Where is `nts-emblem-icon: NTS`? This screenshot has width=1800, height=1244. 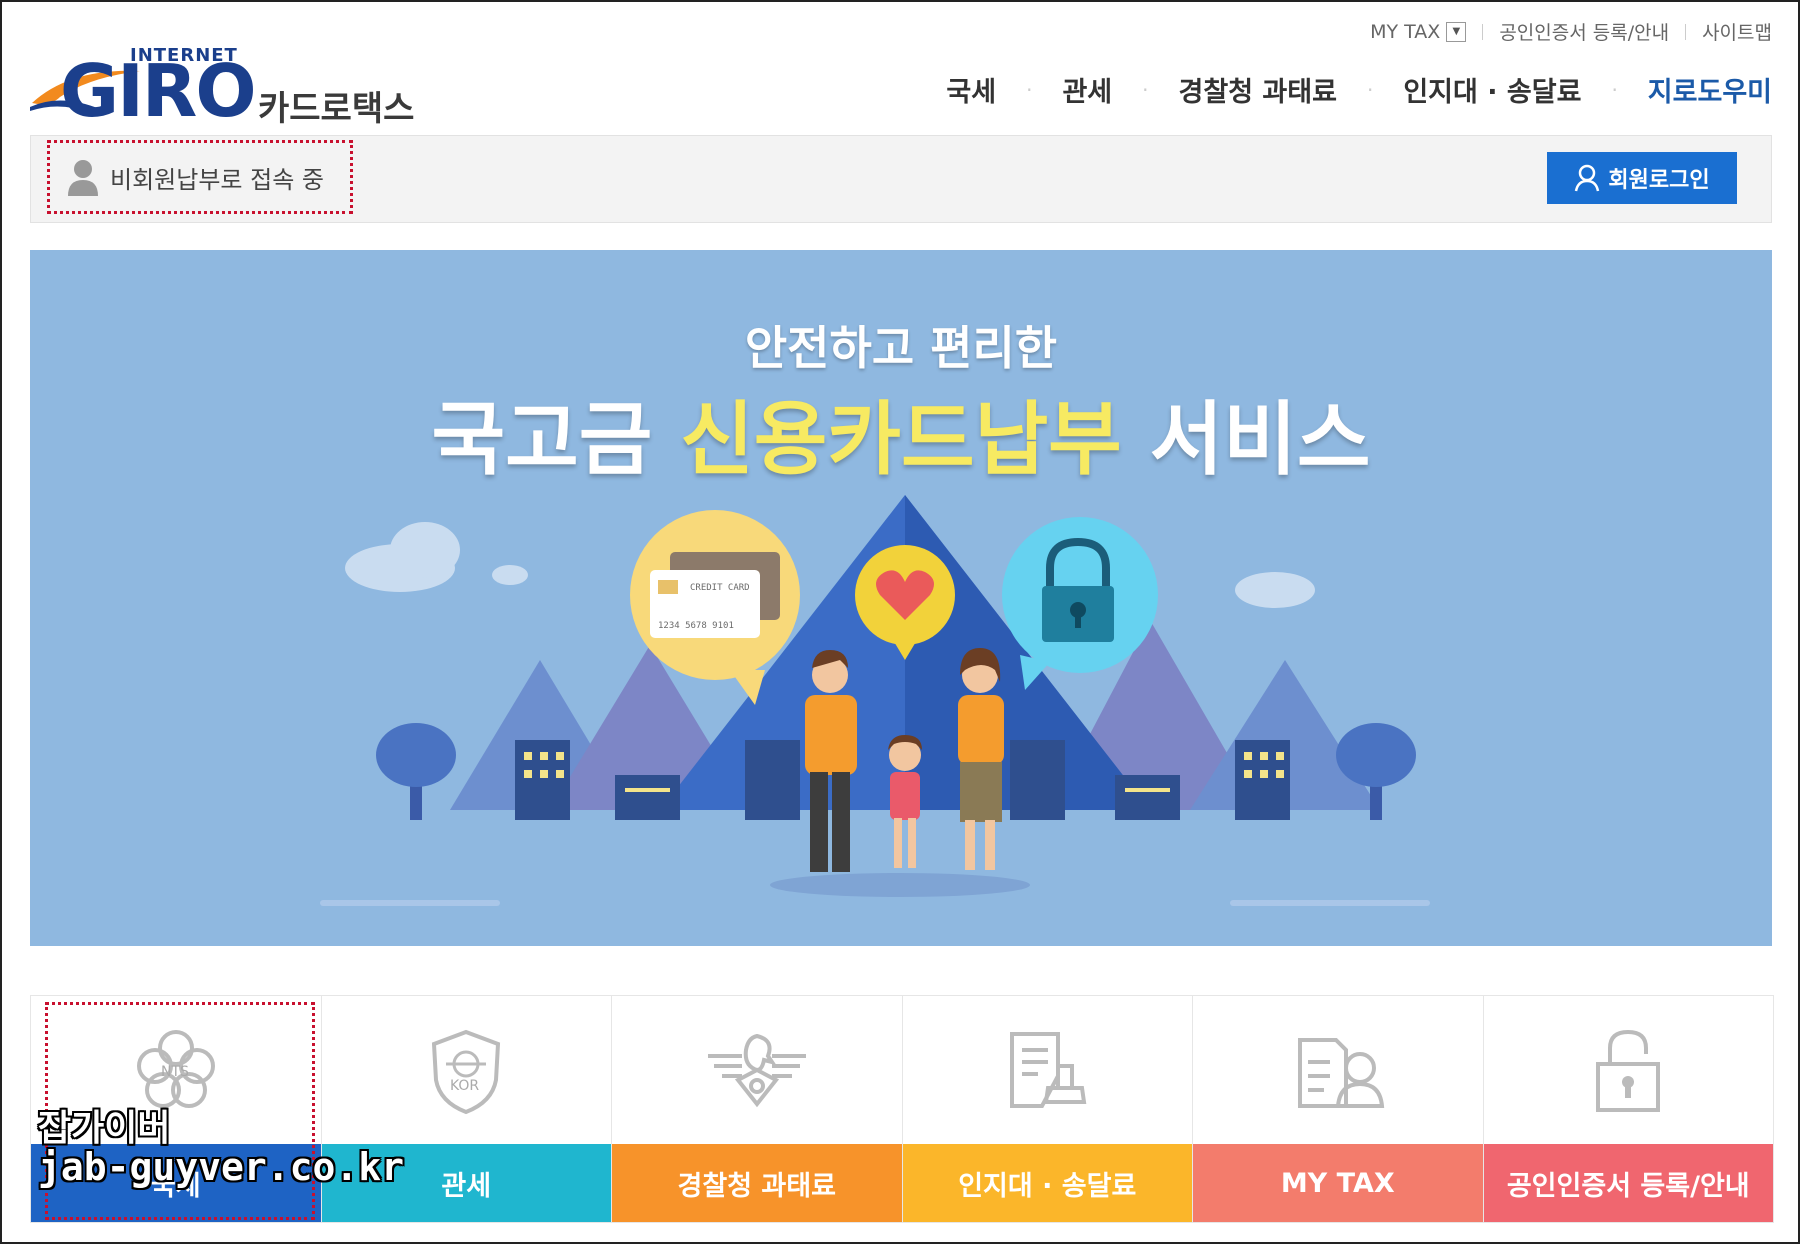
nts-emblem-icon: NTS is located at coordinates (175, 1069).